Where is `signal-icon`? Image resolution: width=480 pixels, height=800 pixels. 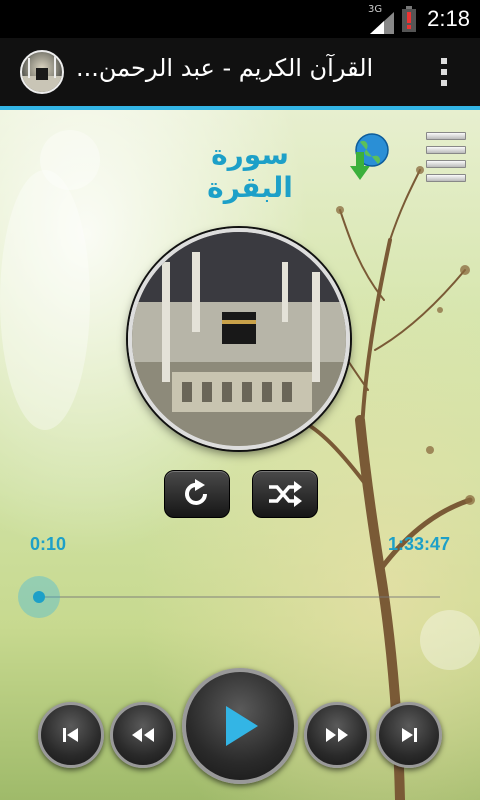 signal-icon is located at coordinates (382, 23).